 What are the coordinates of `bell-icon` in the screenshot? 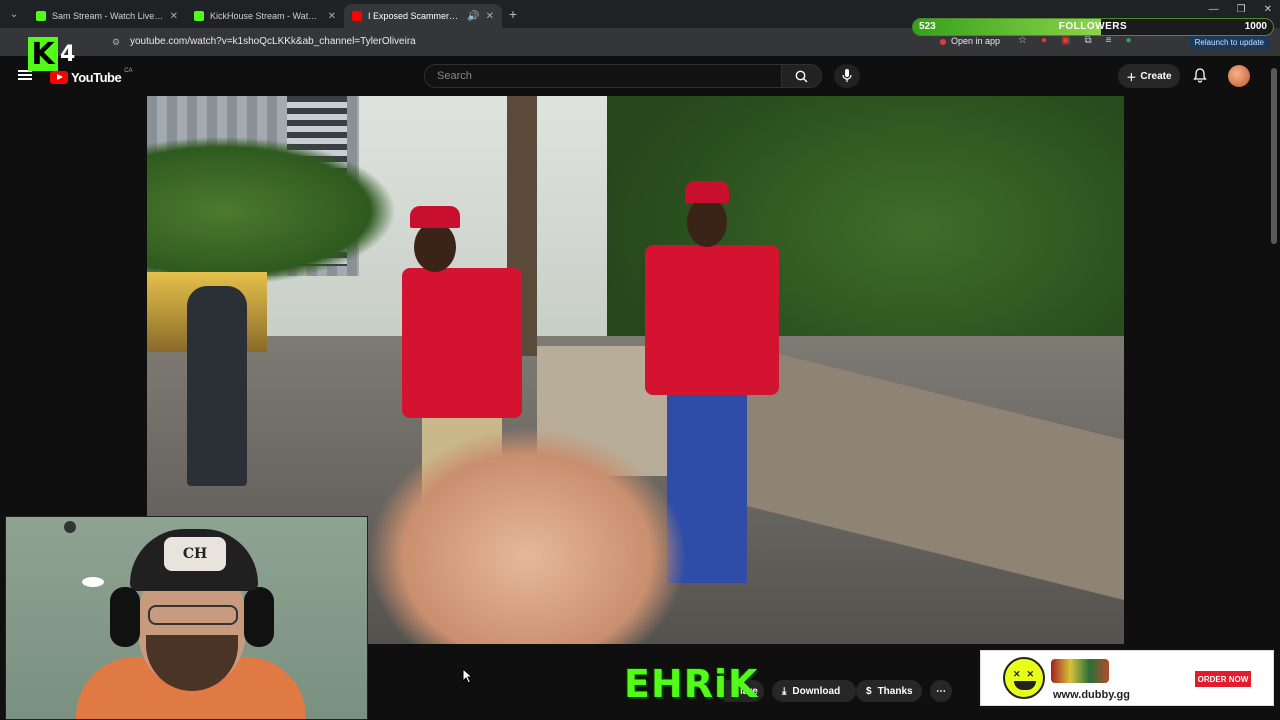 It's located at (1200, 75).